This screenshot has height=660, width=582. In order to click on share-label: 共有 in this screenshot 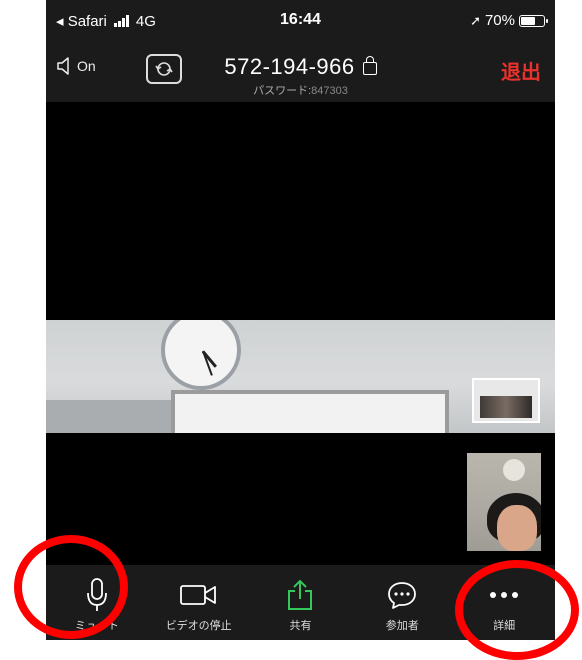, I will do `click(300, 626)`.